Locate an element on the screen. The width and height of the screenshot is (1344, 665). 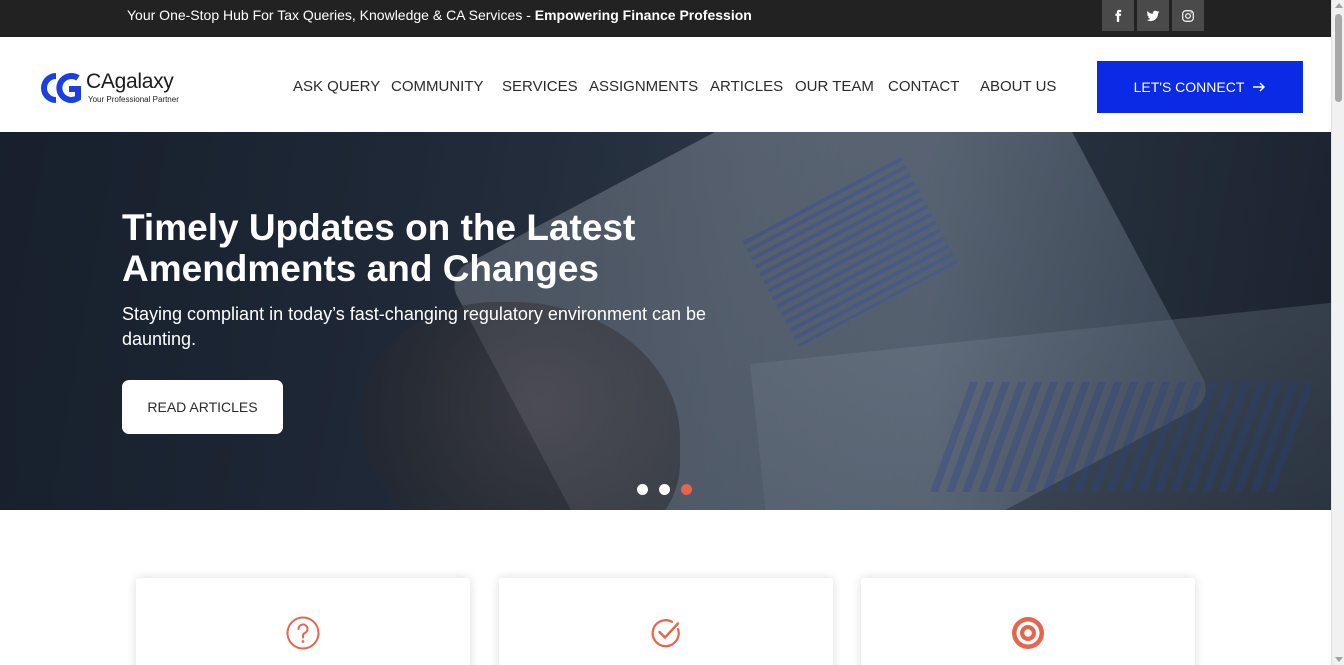
scroll-up-arrow-icon is located at coordinates (1339, 5).